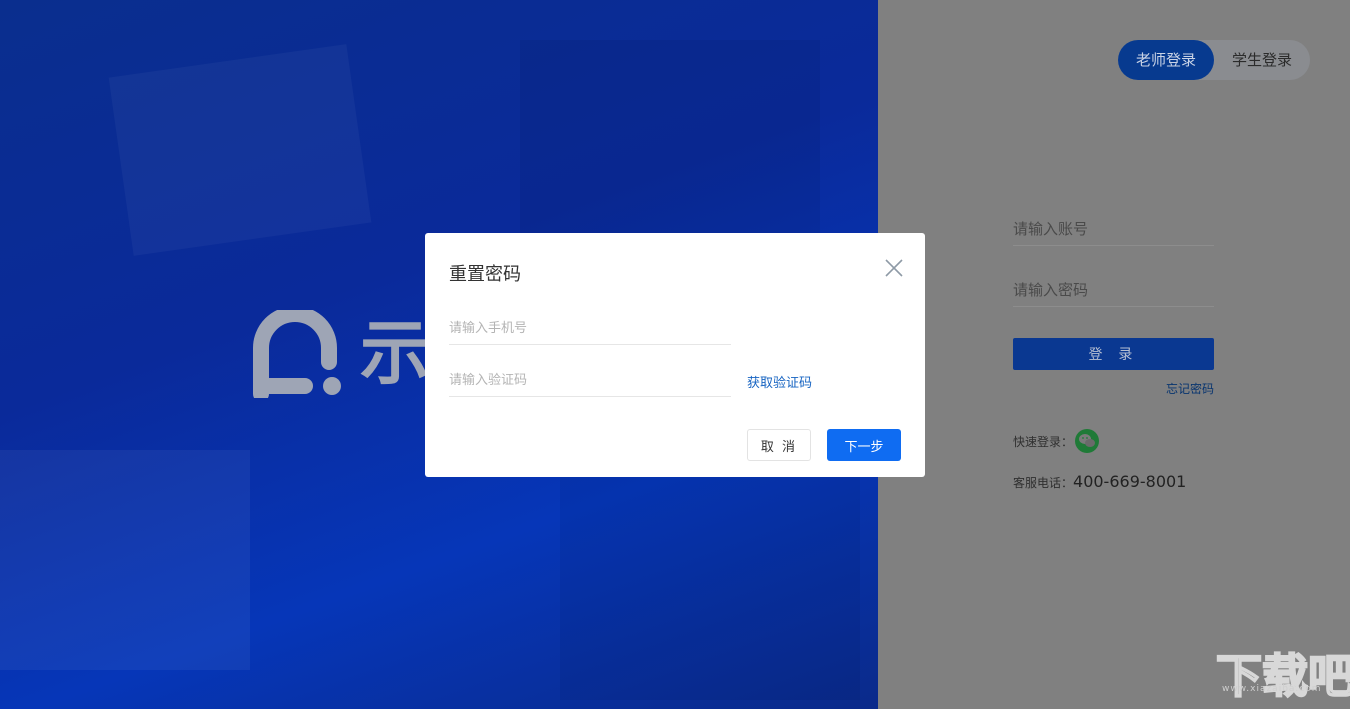 Image resolution: width=1350 pixels, height=709 pixels. Describe the element at coordinates (1272, 689) in the screenshot. I see `watermark-url: www.xiazaiba.com` at that location.